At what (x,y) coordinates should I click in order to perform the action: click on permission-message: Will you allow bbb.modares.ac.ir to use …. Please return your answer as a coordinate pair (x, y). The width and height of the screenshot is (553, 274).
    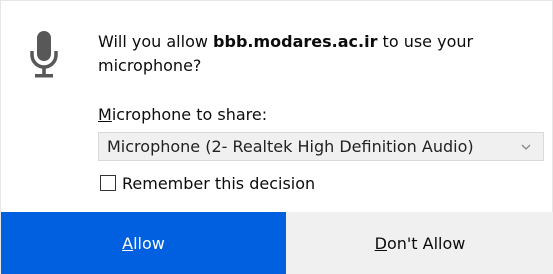
    Looking at the image, I should click on (318, 54).